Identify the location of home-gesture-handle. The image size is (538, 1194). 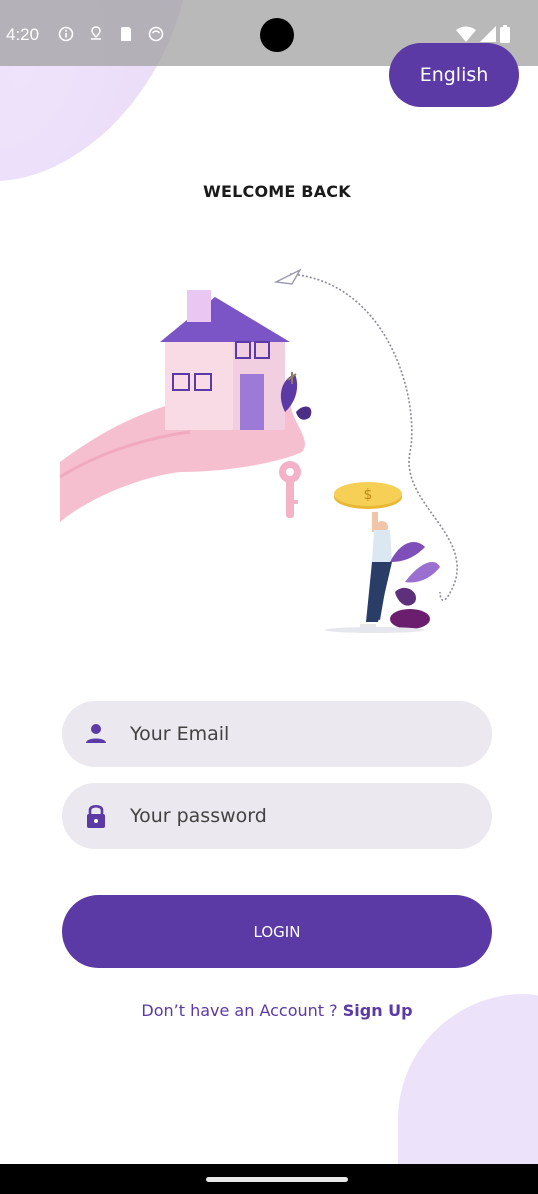
(277, 1179).